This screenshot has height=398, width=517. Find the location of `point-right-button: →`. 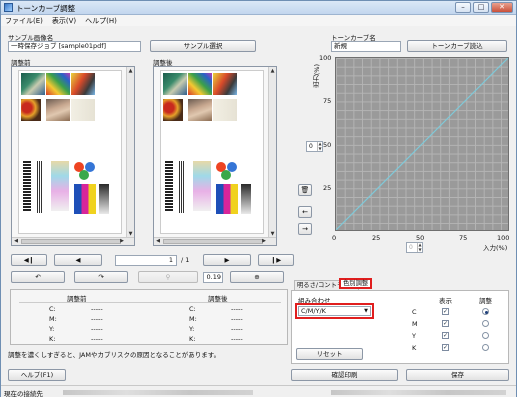

point-right-button: → is located at coordinates (305, 229).